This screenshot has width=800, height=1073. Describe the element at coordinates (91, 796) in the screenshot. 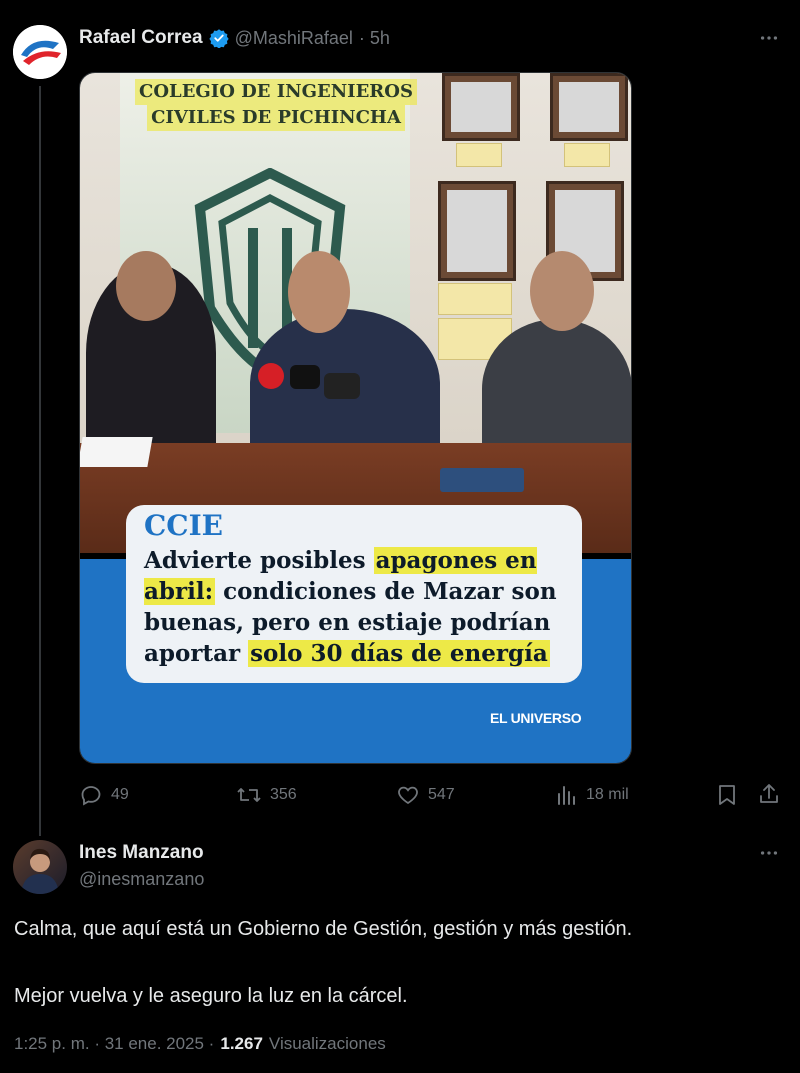

I see `reply-icon` at that location.